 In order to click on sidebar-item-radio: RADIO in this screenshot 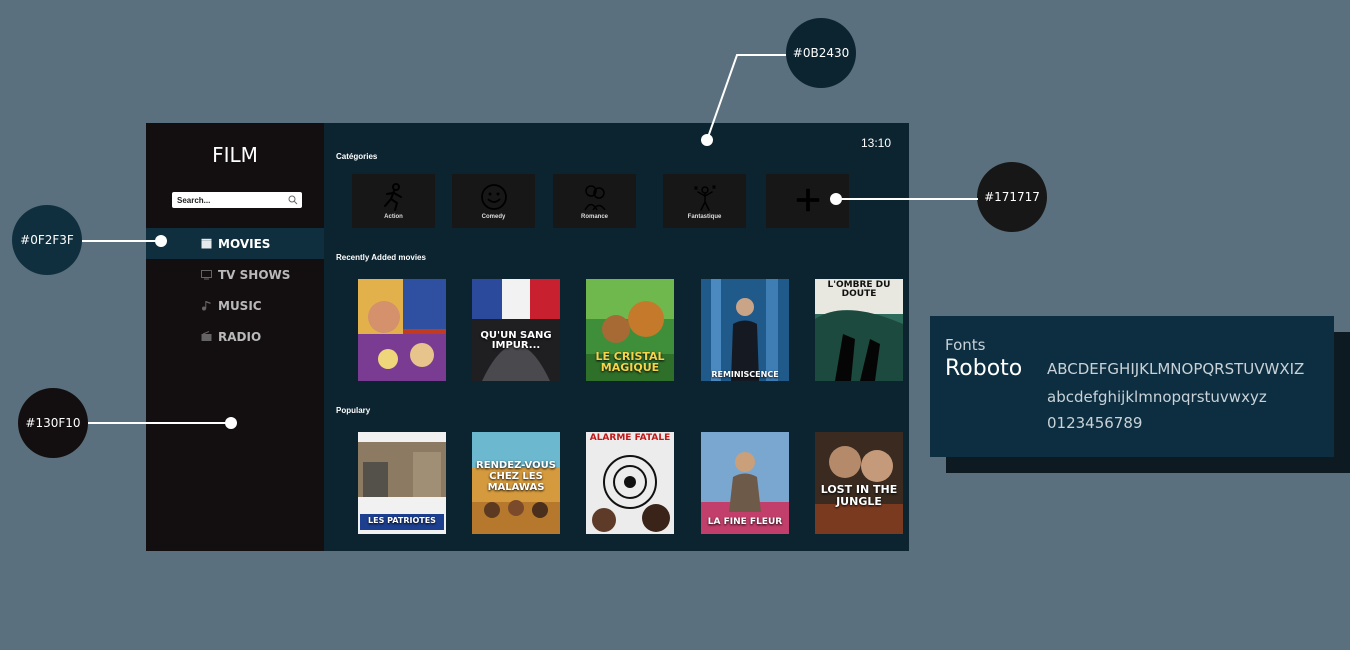, I will do `click(235, 336)`.